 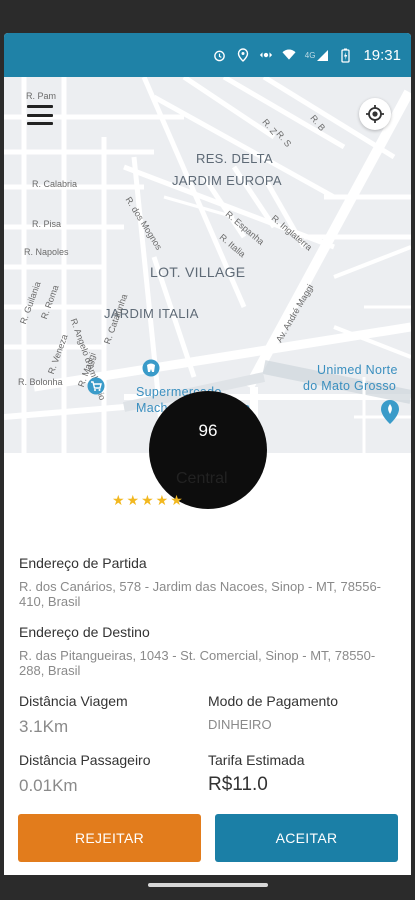 I want to click on street-label: R. Pam, so click(x=41, y=96).